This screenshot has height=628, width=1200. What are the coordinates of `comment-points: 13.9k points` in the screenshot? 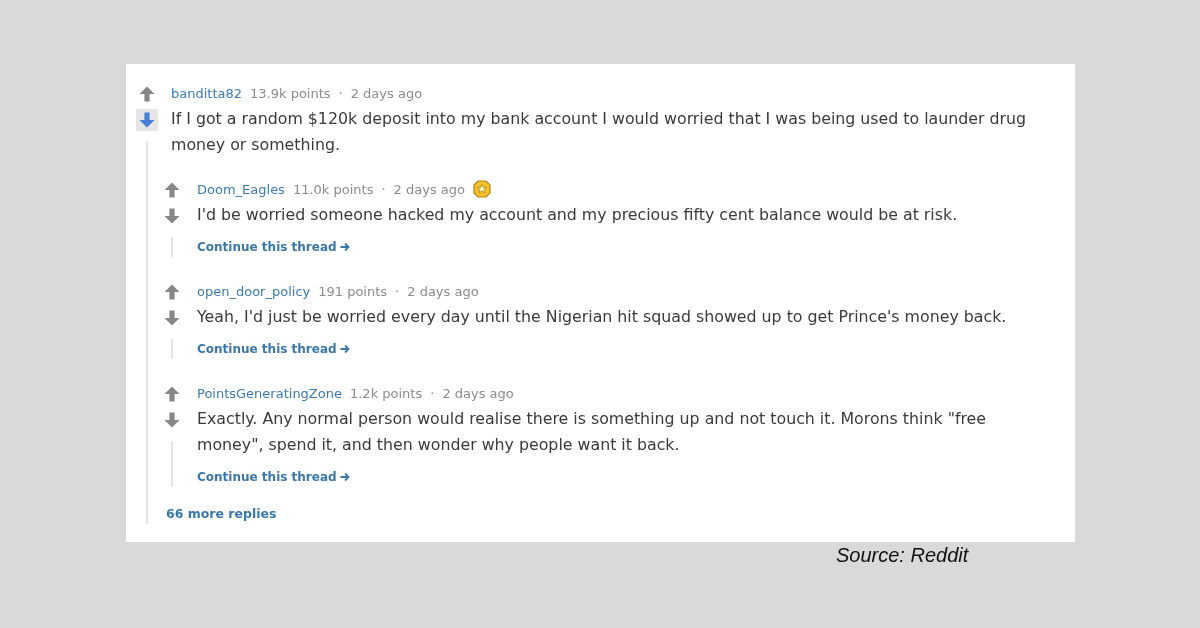 It's located at (290, 93).